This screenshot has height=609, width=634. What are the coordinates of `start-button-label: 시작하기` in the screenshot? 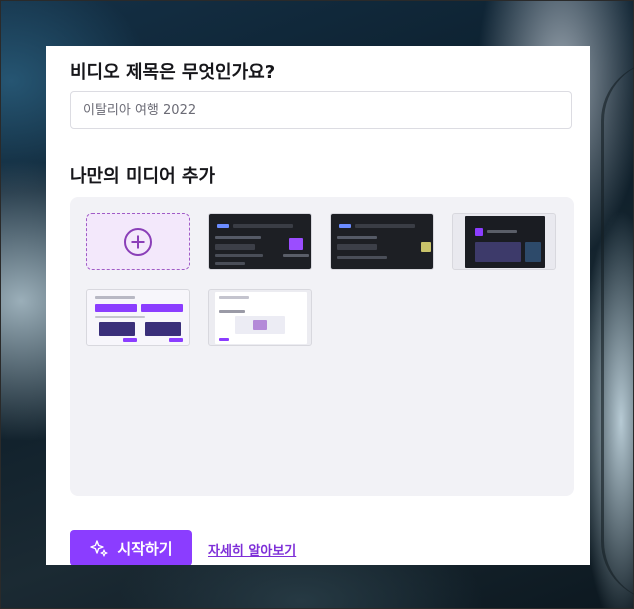 It's located at (145, 548).